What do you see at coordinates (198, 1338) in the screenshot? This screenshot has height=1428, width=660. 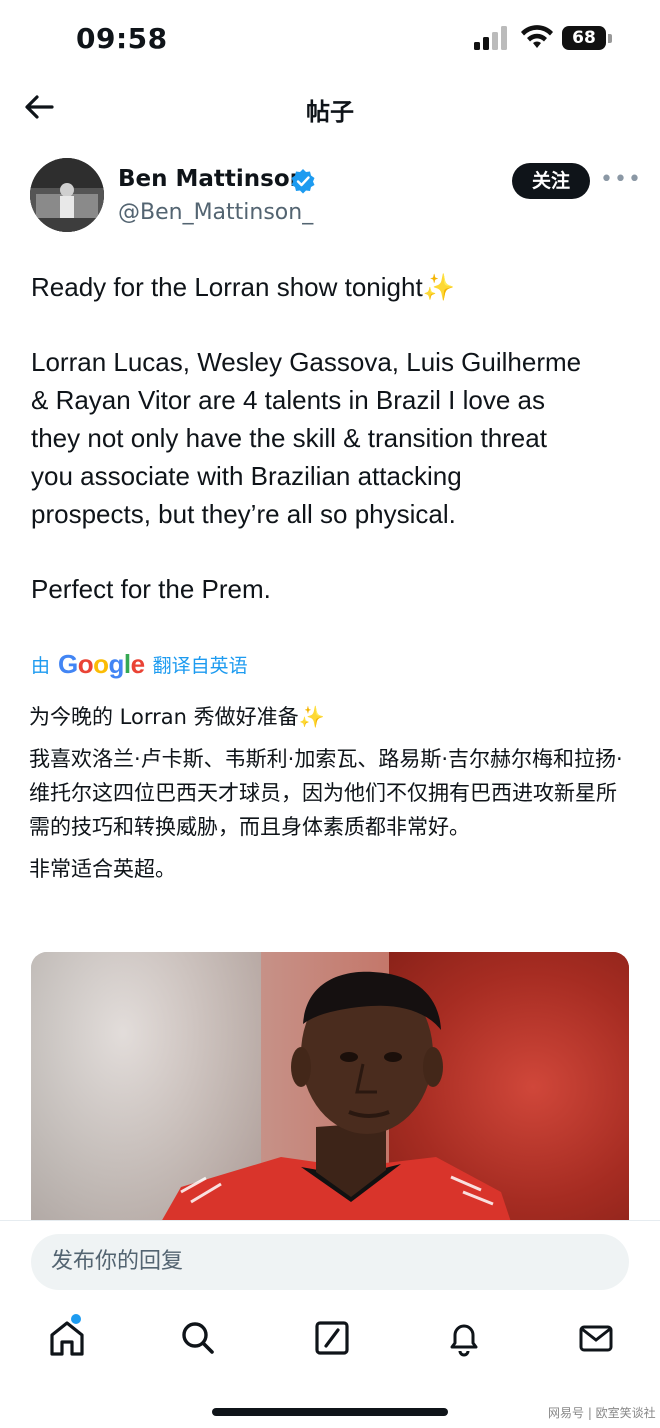 I see `search-icon` at bounding box center [198, 1338].